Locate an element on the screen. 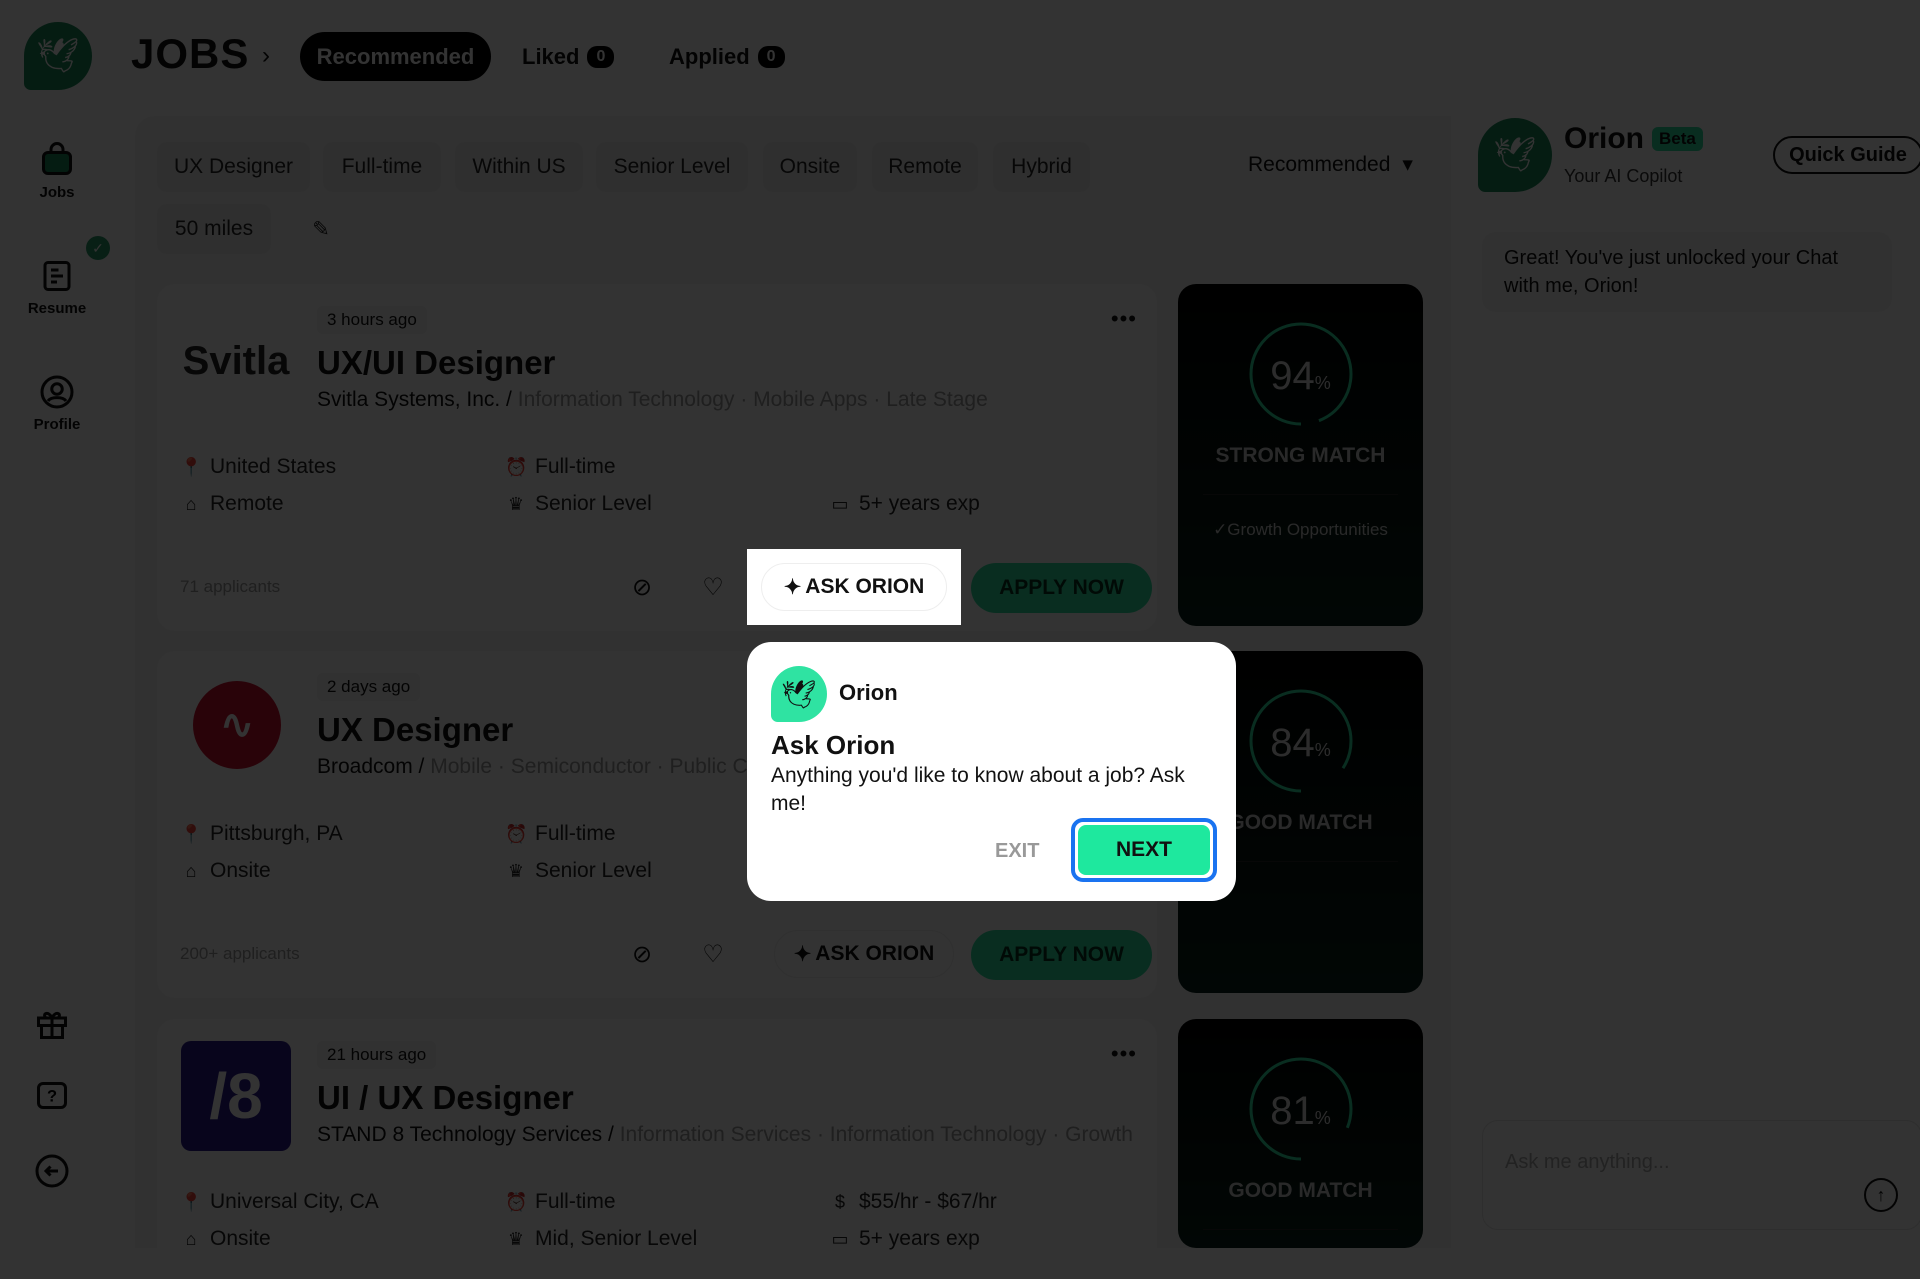  briefcase-icon is located at coordinates (57, 158).